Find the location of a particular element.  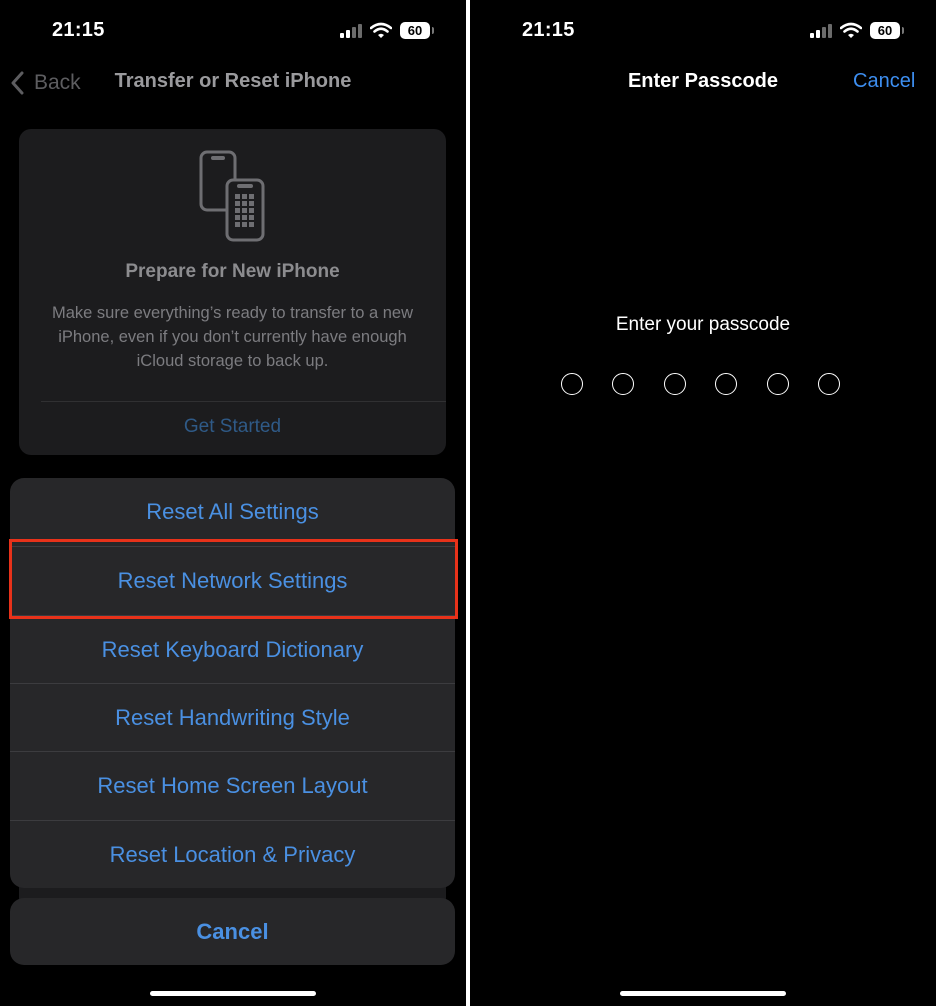

reset-keyboard-dictionary-button: Reset Keyboard Dictionary is located at coordinates (232, 650).